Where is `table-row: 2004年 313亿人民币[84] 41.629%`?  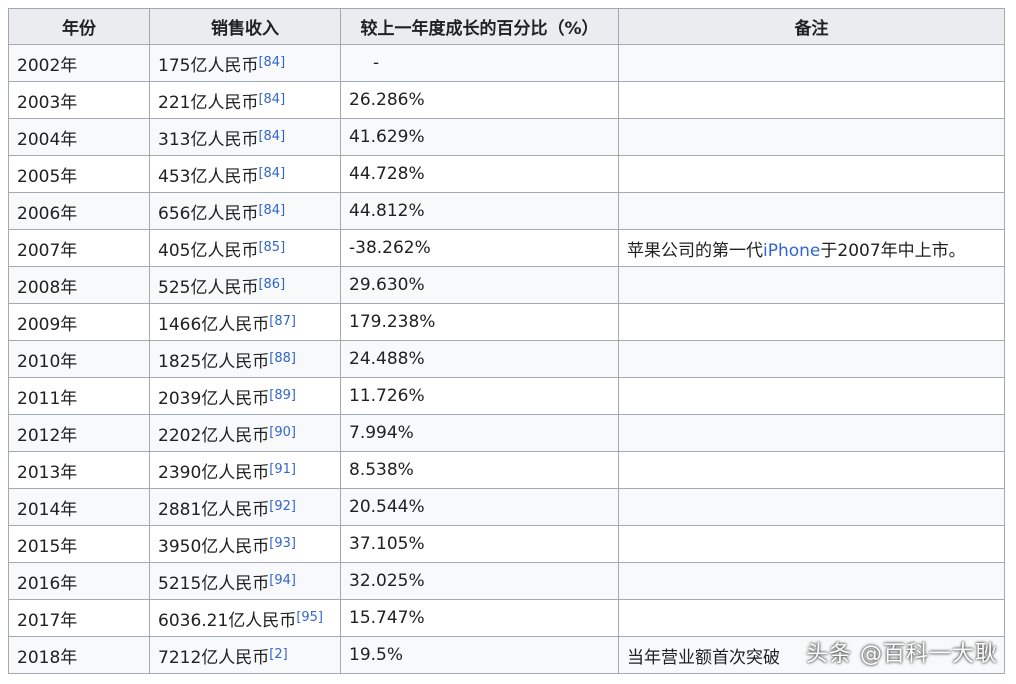
table-row: 2004年 313亿人民币[84] 41.629% is located at coordinates (506, 137).